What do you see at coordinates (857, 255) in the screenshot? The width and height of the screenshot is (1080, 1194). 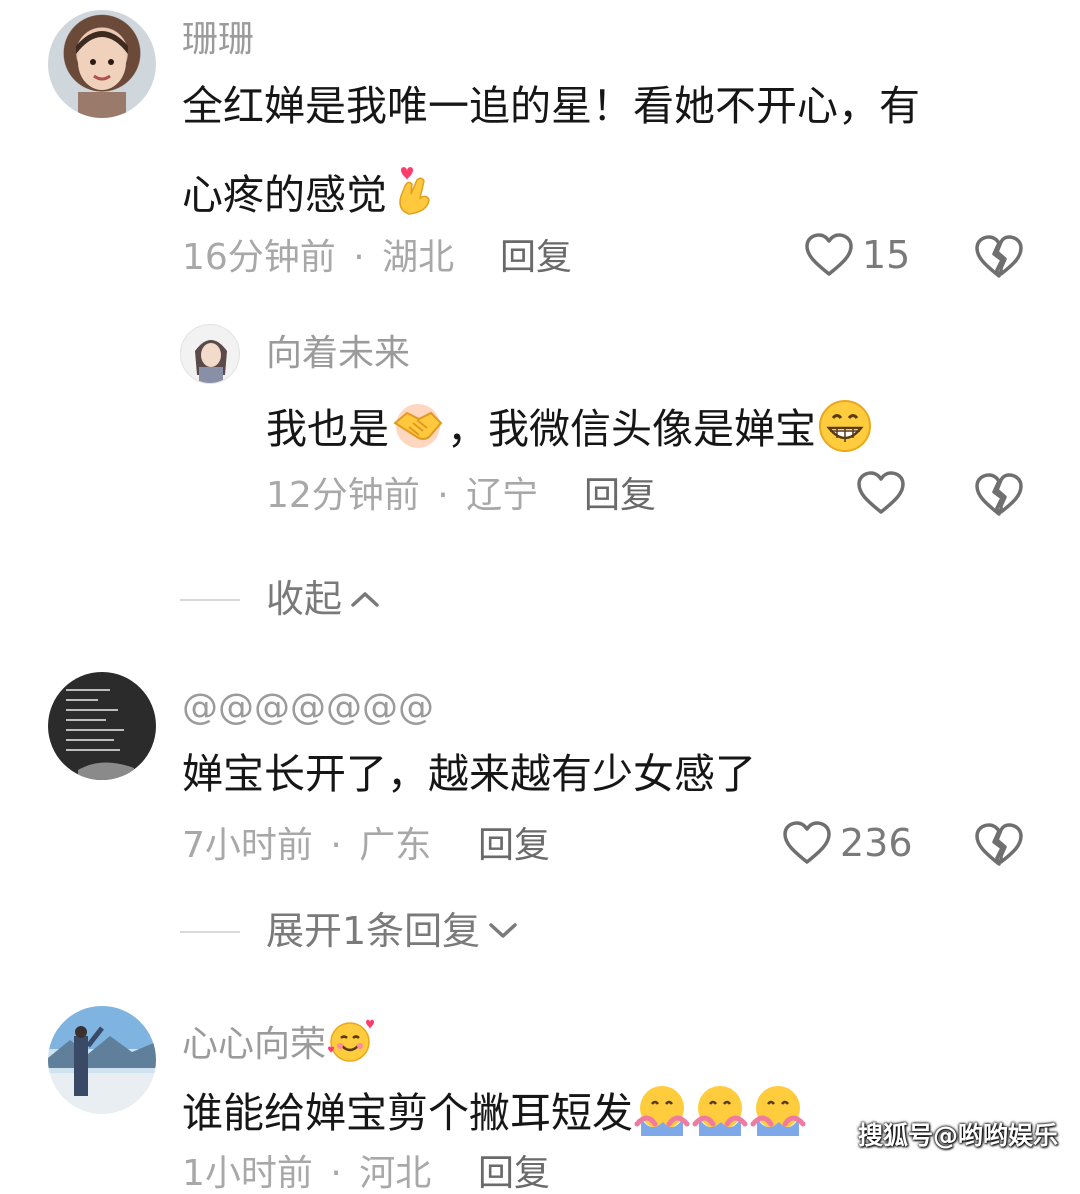 I see `like-button: 15` at bounding box center [857, 255].